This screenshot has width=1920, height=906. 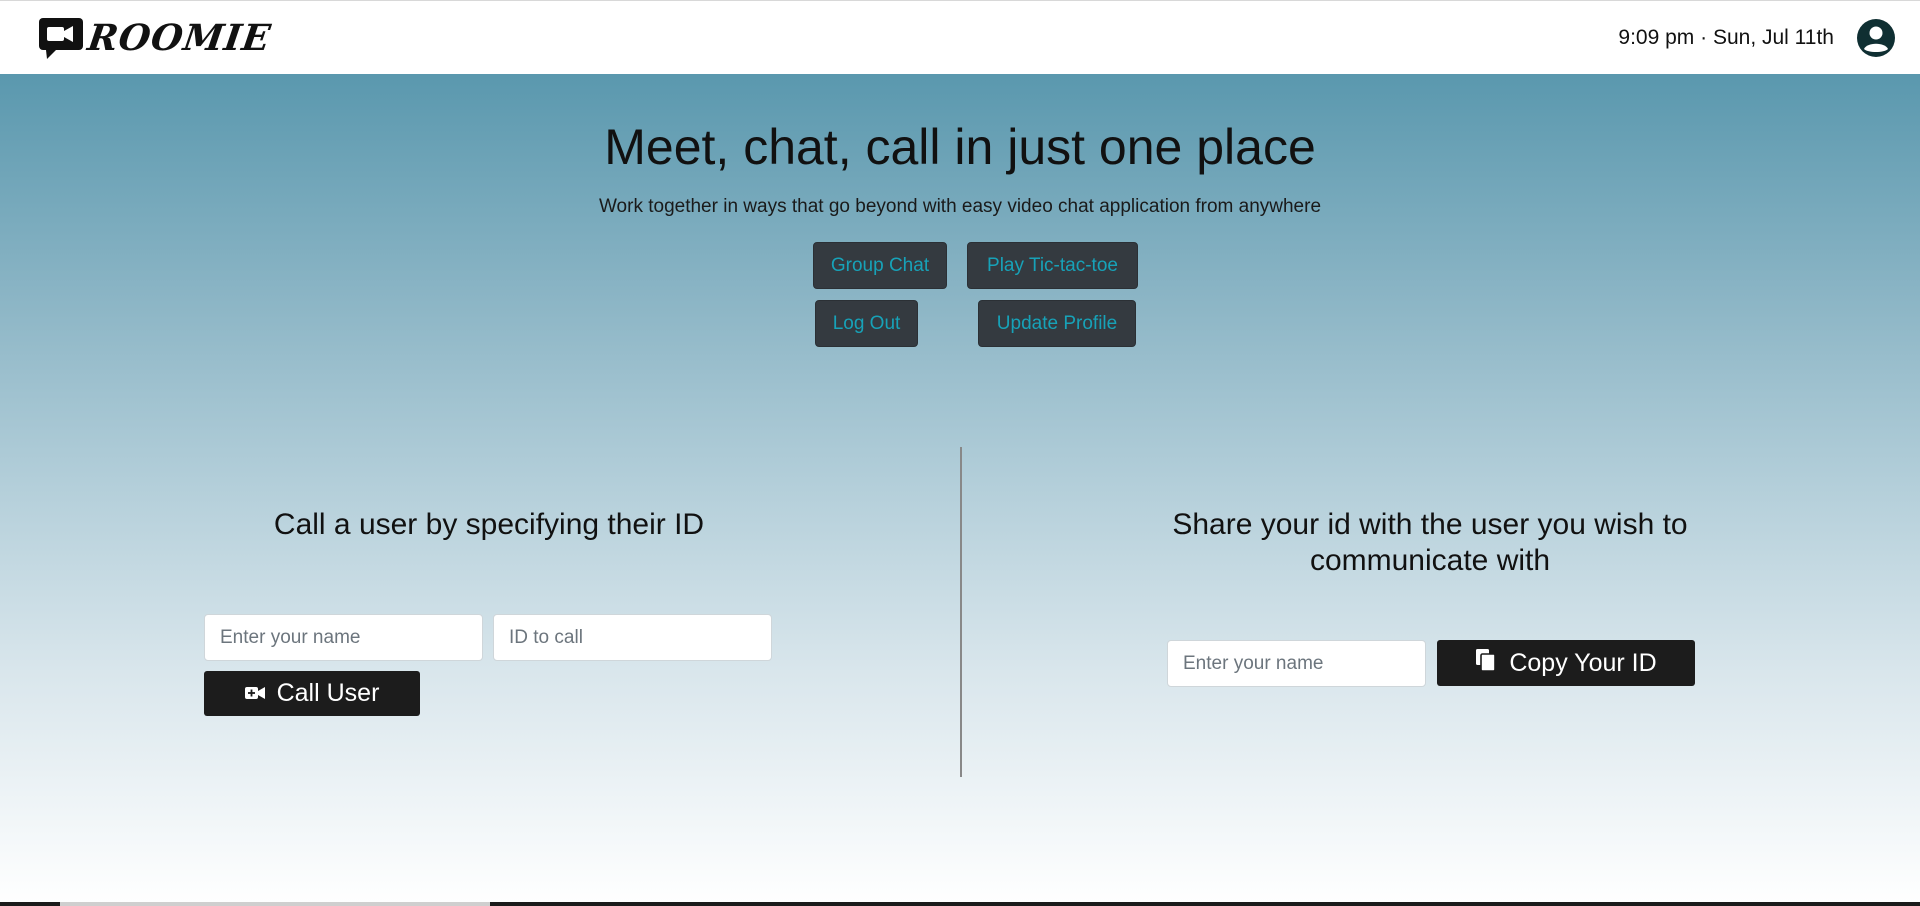 What do you see at coordinates (61, 38) in the screenshot?
I see `video-camera-chat-icon` at bounding box center [61, 38].